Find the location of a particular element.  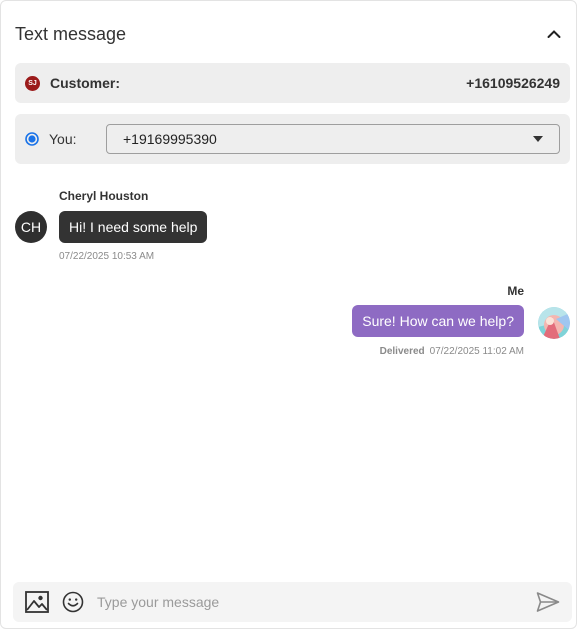

sender-phone-value: +19169995390 is located at coordinates (170, 139).